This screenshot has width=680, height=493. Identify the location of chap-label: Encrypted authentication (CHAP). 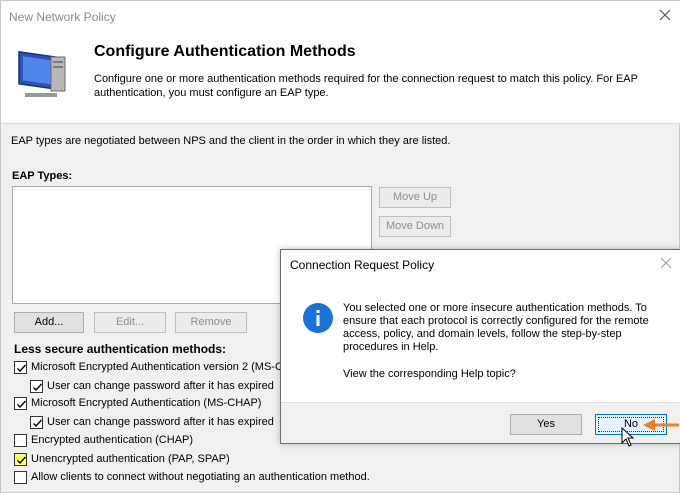
(112, 440).